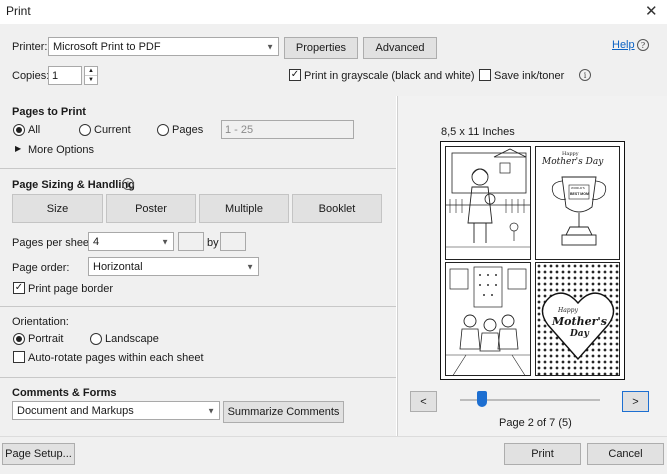 The image size is (667, 474). Describe the element at coordinates (30, 47) in the screenshot. I see `printer-label: Printer:` at that location.